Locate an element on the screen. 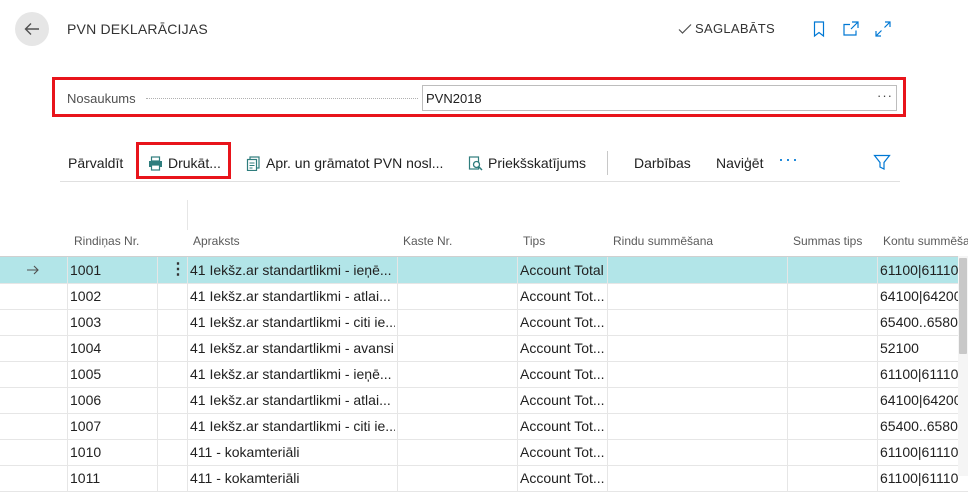 Image resolution: width=968 pixels, height=492 pixels. col-header-amount-type: Summas tips is located at coordinates (827, 241).